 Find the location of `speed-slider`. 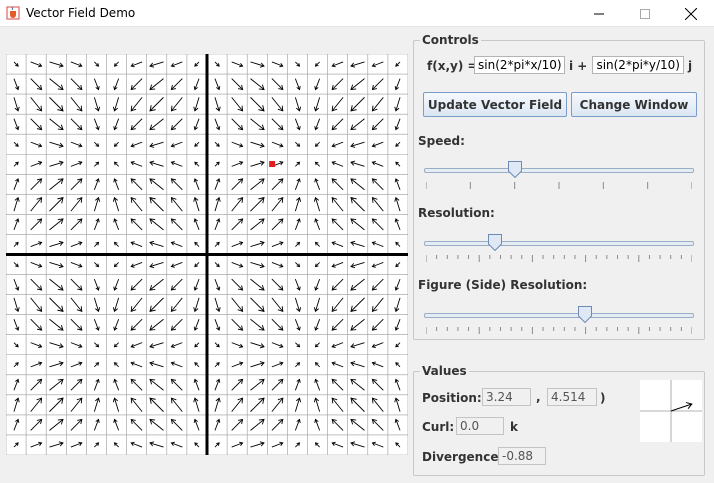

speed-slider is located at coordinates (560, 175).